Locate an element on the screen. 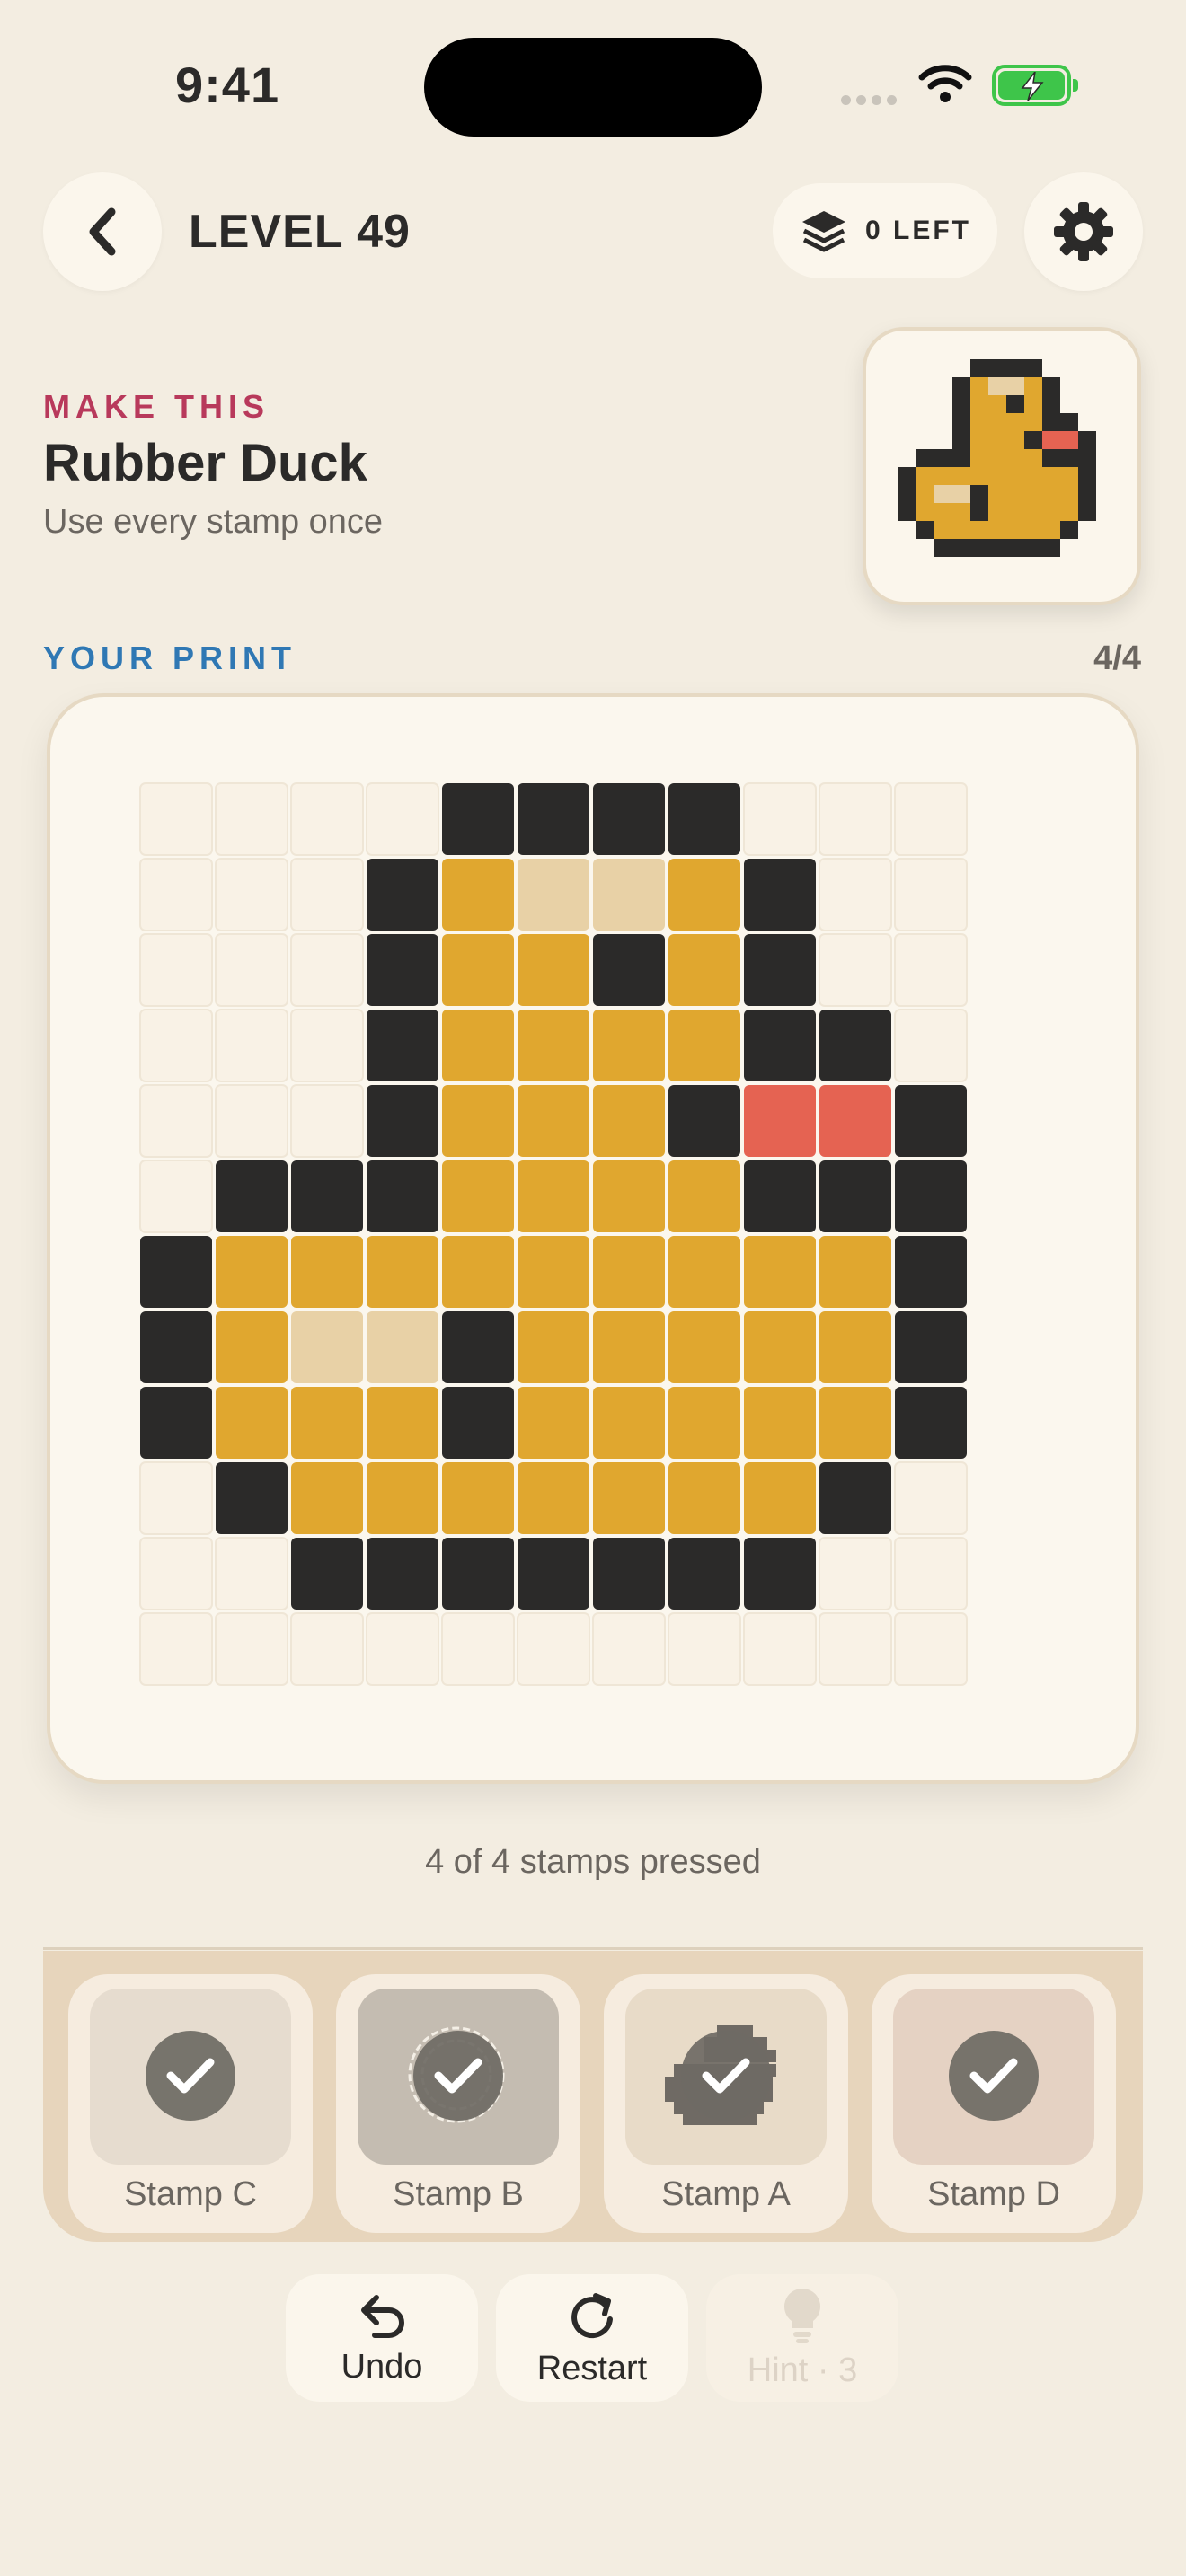  target-name: Rubber Duck is located at coordinates (205, 463).